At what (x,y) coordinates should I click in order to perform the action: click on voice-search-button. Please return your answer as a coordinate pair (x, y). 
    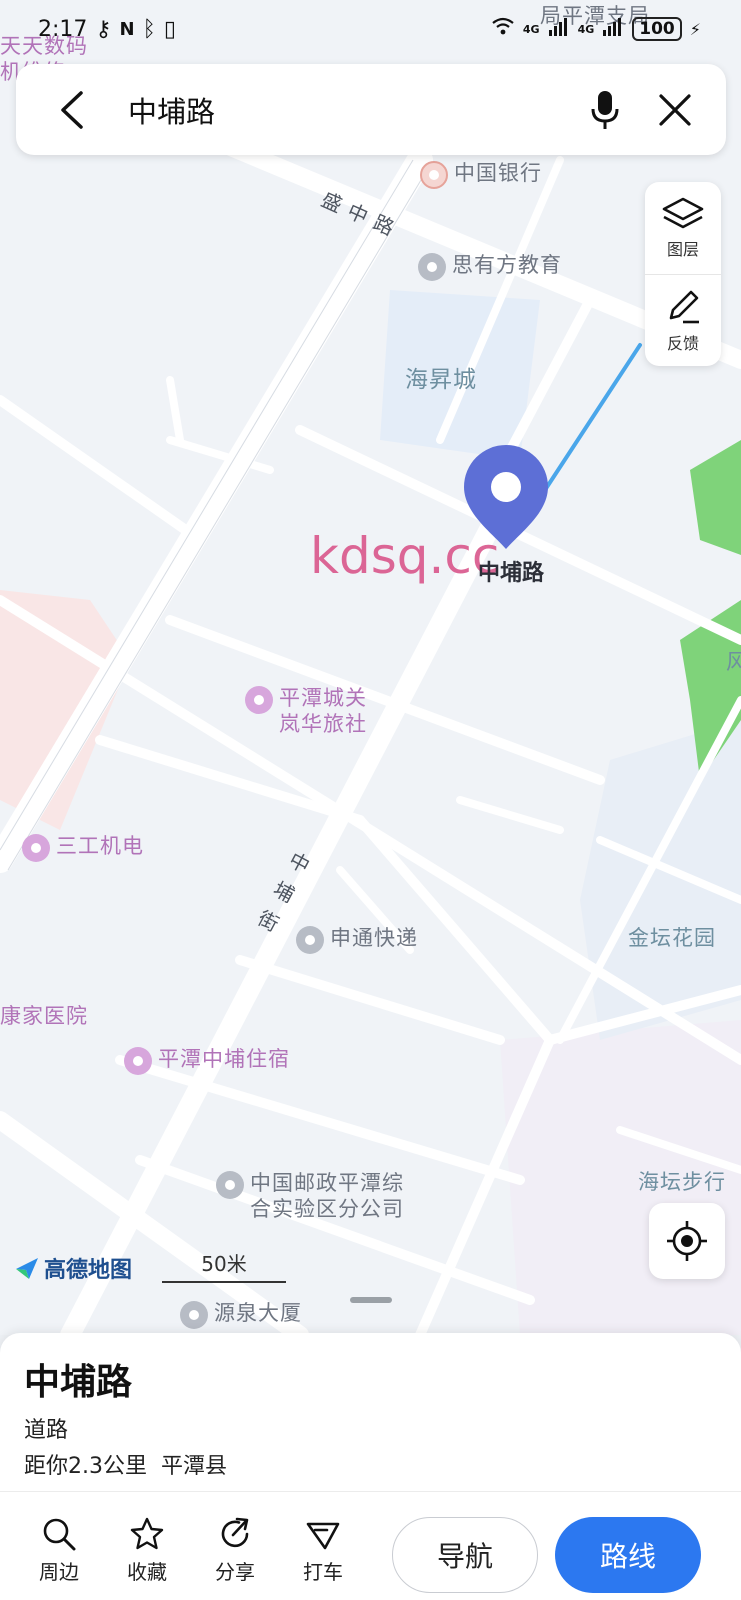
    Looking at the image, I should click on (605, 109).